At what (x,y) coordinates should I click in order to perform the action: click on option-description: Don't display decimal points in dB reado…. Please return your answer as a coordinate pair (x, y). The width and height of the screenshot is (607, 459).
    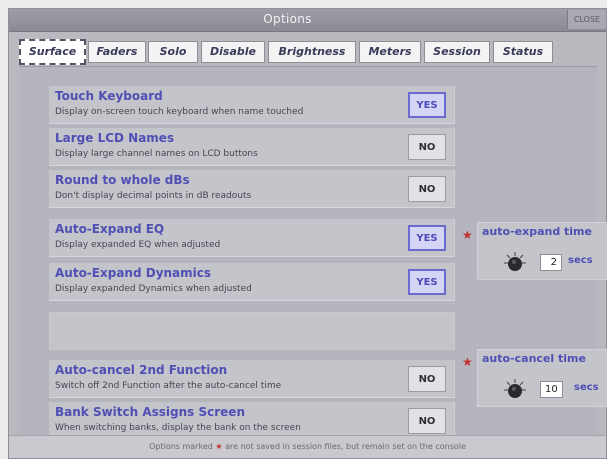
    Looking at the image, I should click on (153, 196).